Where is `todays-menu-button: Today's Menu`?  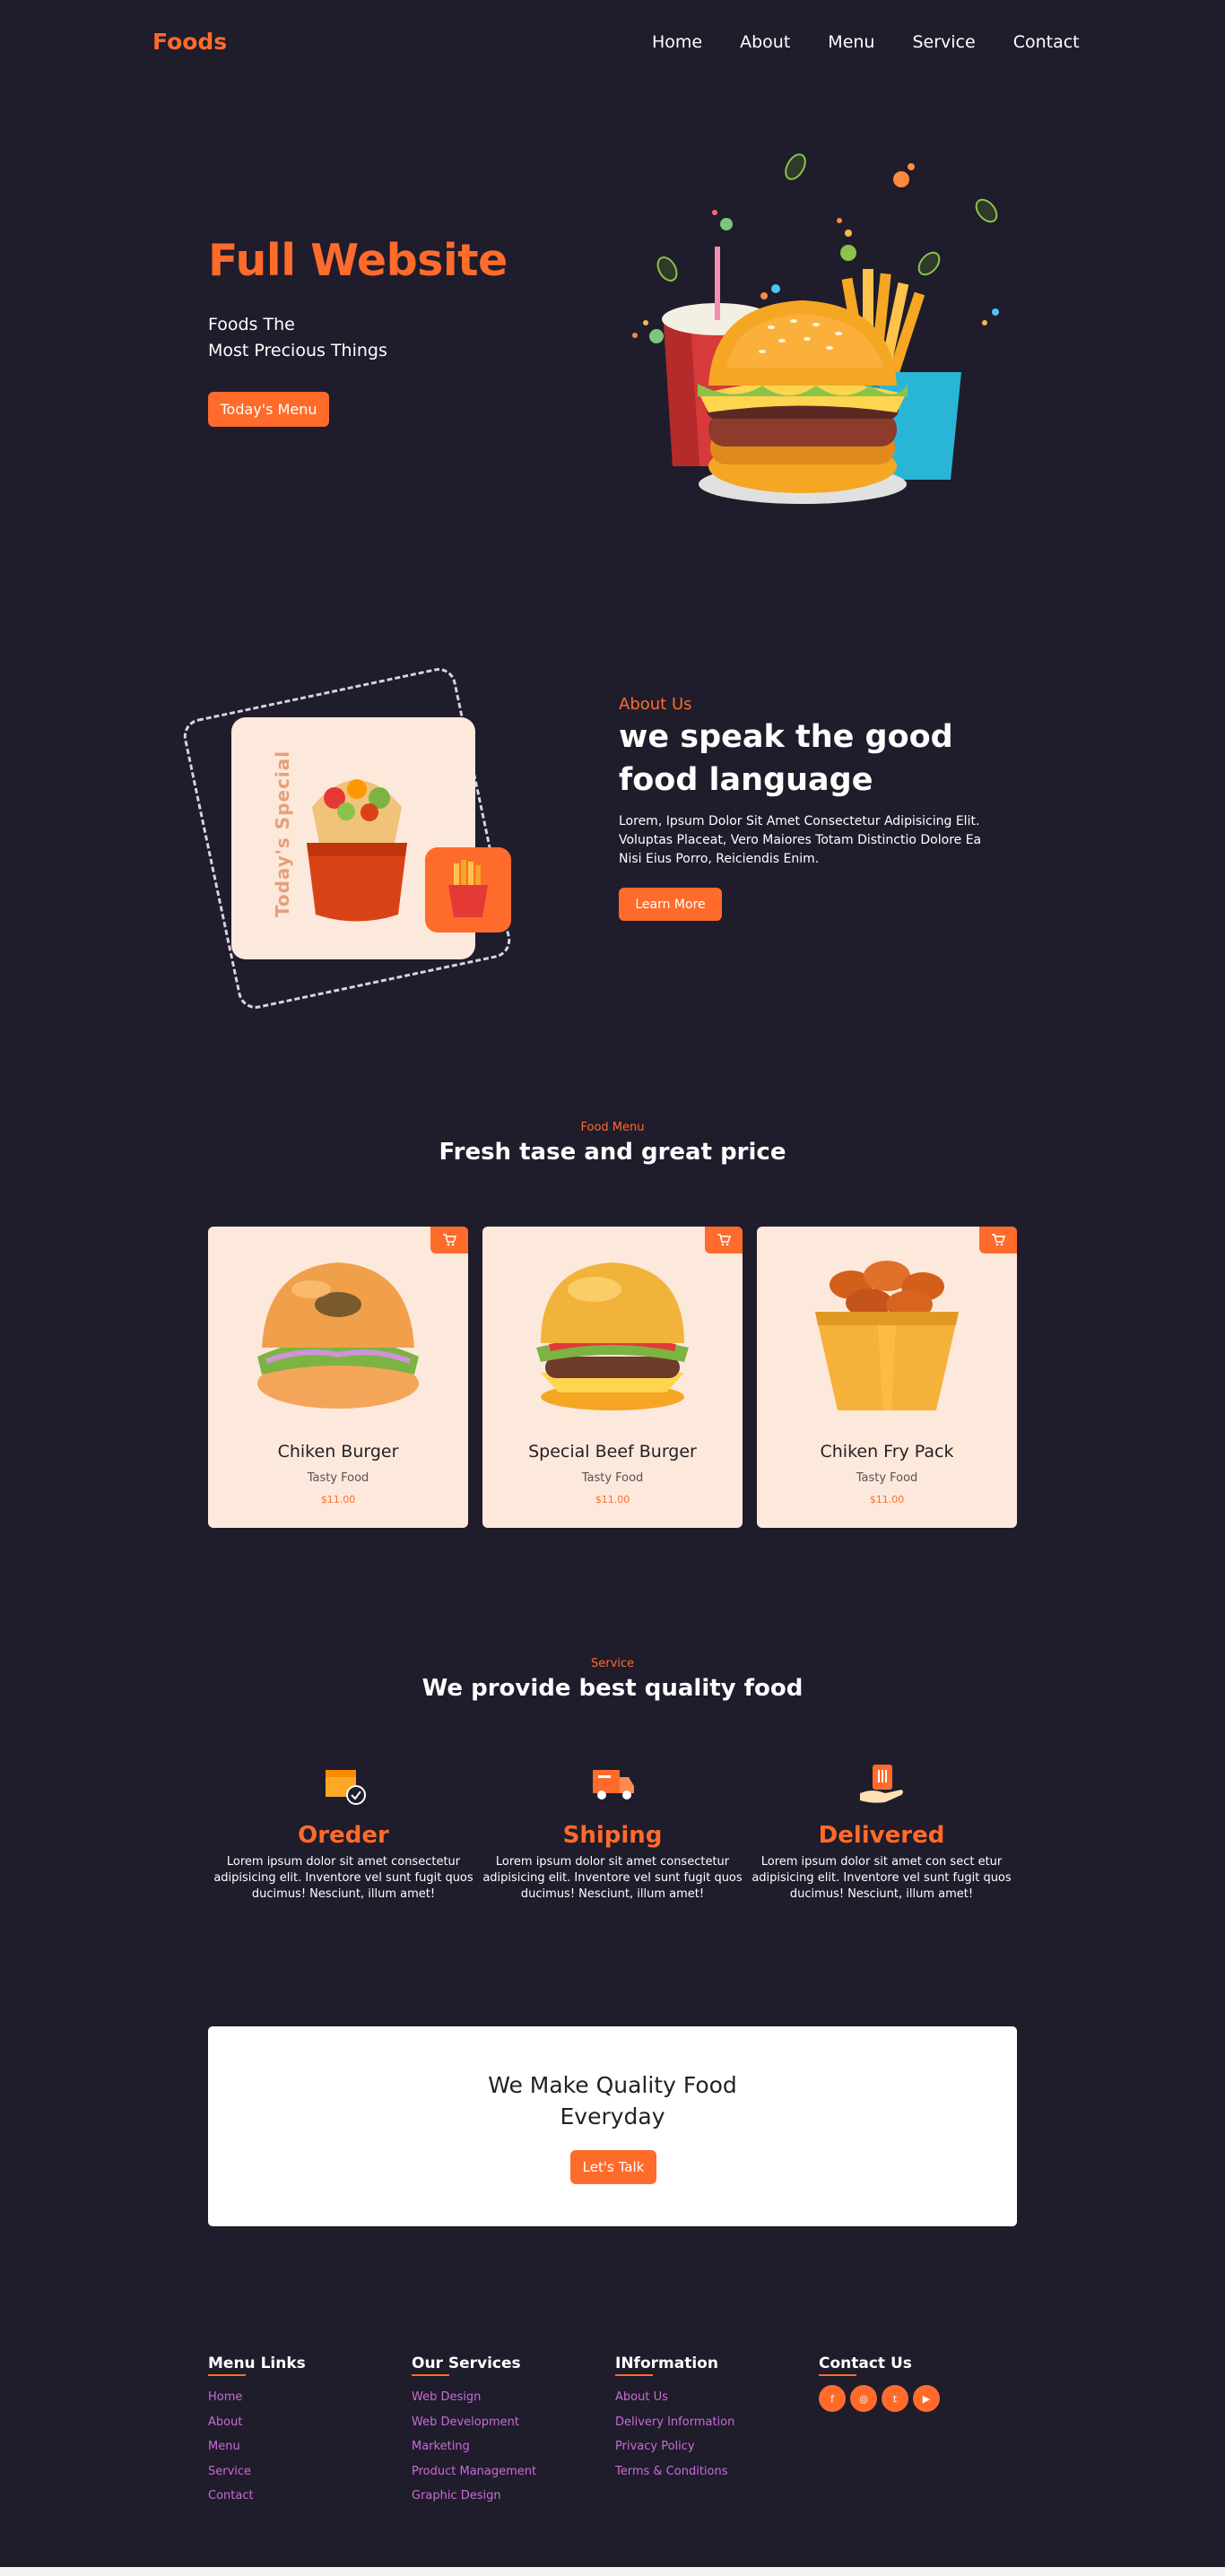
todays-menu-button: Today's Menu is located at coordinates (268, 409).